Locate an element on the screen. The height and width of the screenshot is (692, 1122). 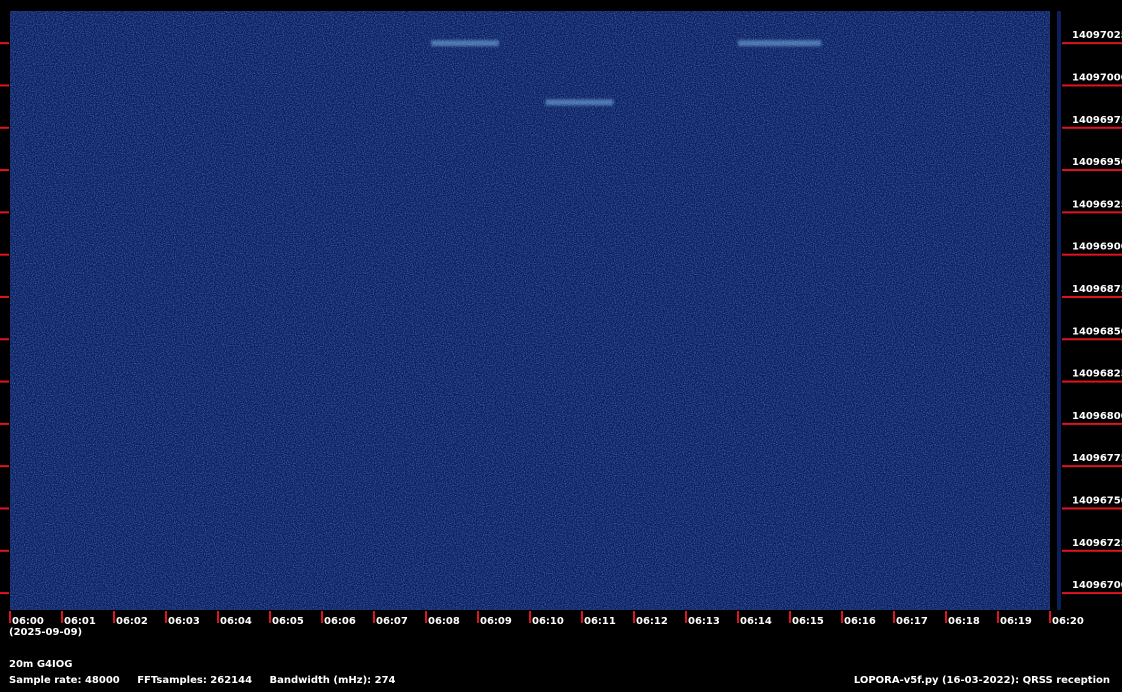
x-tick-label: 06:13 is located at coordinates (704, 621).